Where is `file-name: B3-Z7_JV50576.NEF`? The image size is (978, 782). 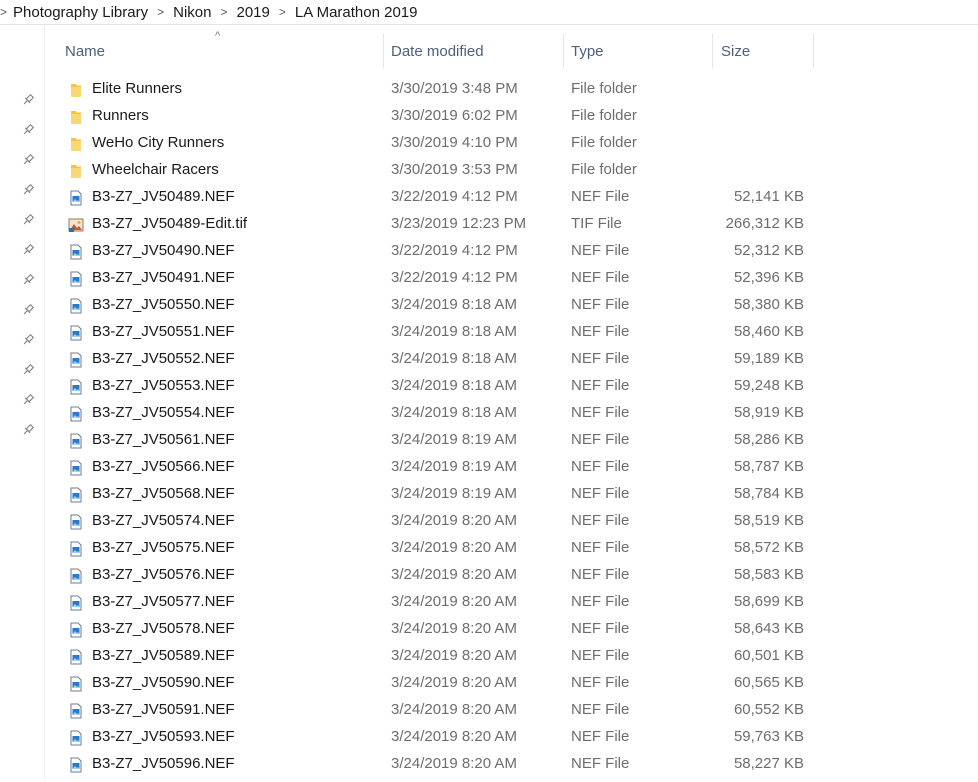
file-name: B3-Z7_JV50576.NEF is located at coordinates (163, 574).